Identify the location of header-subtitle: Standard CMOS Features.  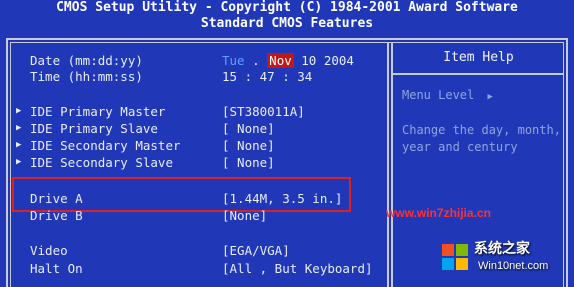
(287, 23).